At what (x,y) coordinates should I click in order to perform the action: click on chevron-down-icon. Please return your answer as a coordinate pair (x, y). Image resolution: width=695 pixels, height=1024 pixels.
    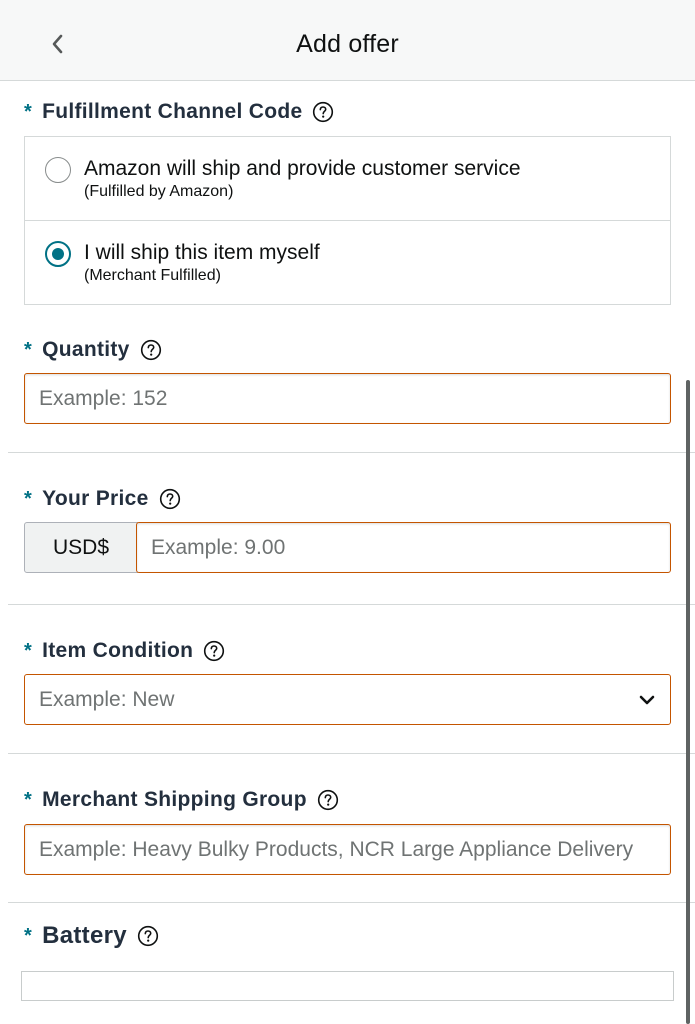
    Looking at the image, I should click on (647, 700).